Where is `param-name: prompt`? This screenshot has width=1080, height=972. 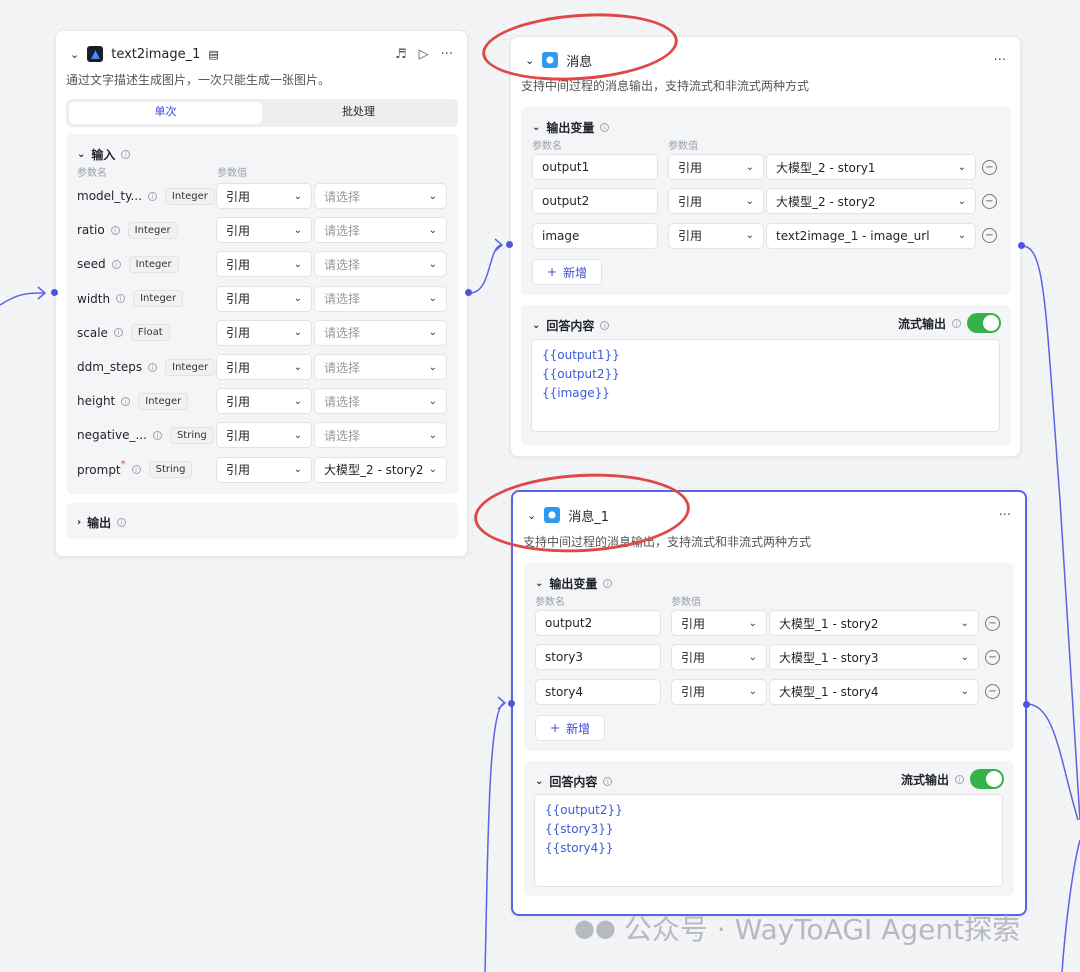 param-name: prompt is located at coordinates (99, 469).